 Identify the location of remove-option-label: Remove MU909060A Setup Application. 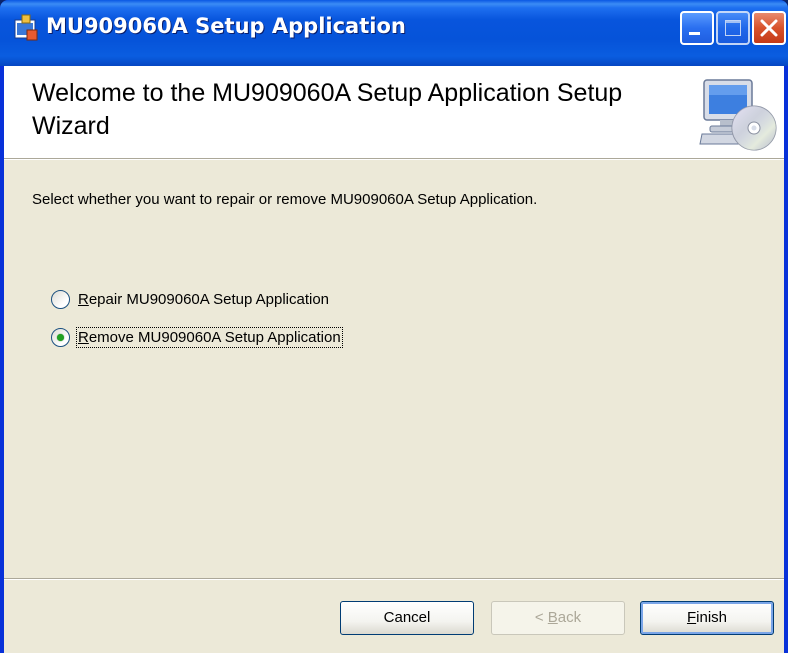
(209, 337).